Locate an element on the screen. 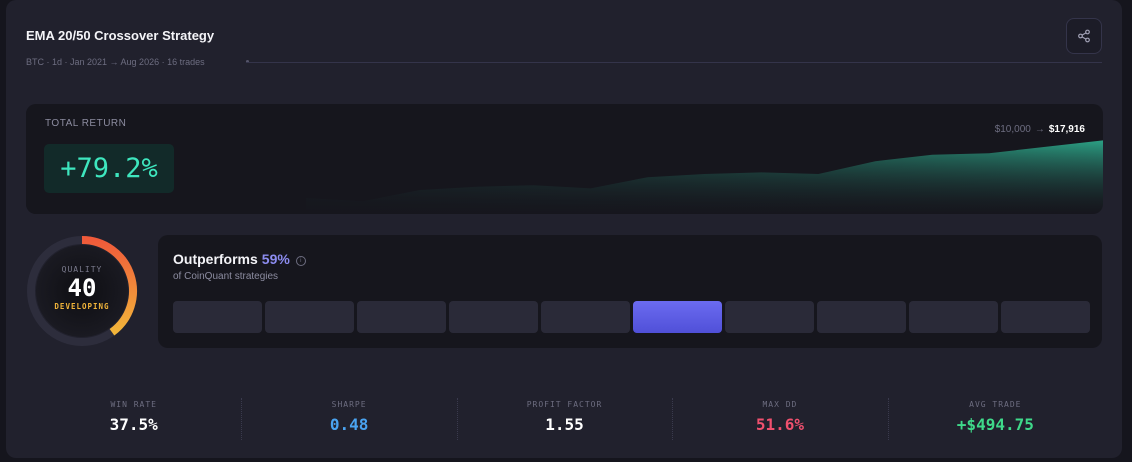 Image resolution: width=1132 pixels, height=462 pixels. share-button is located at coordinates (1084, 36).